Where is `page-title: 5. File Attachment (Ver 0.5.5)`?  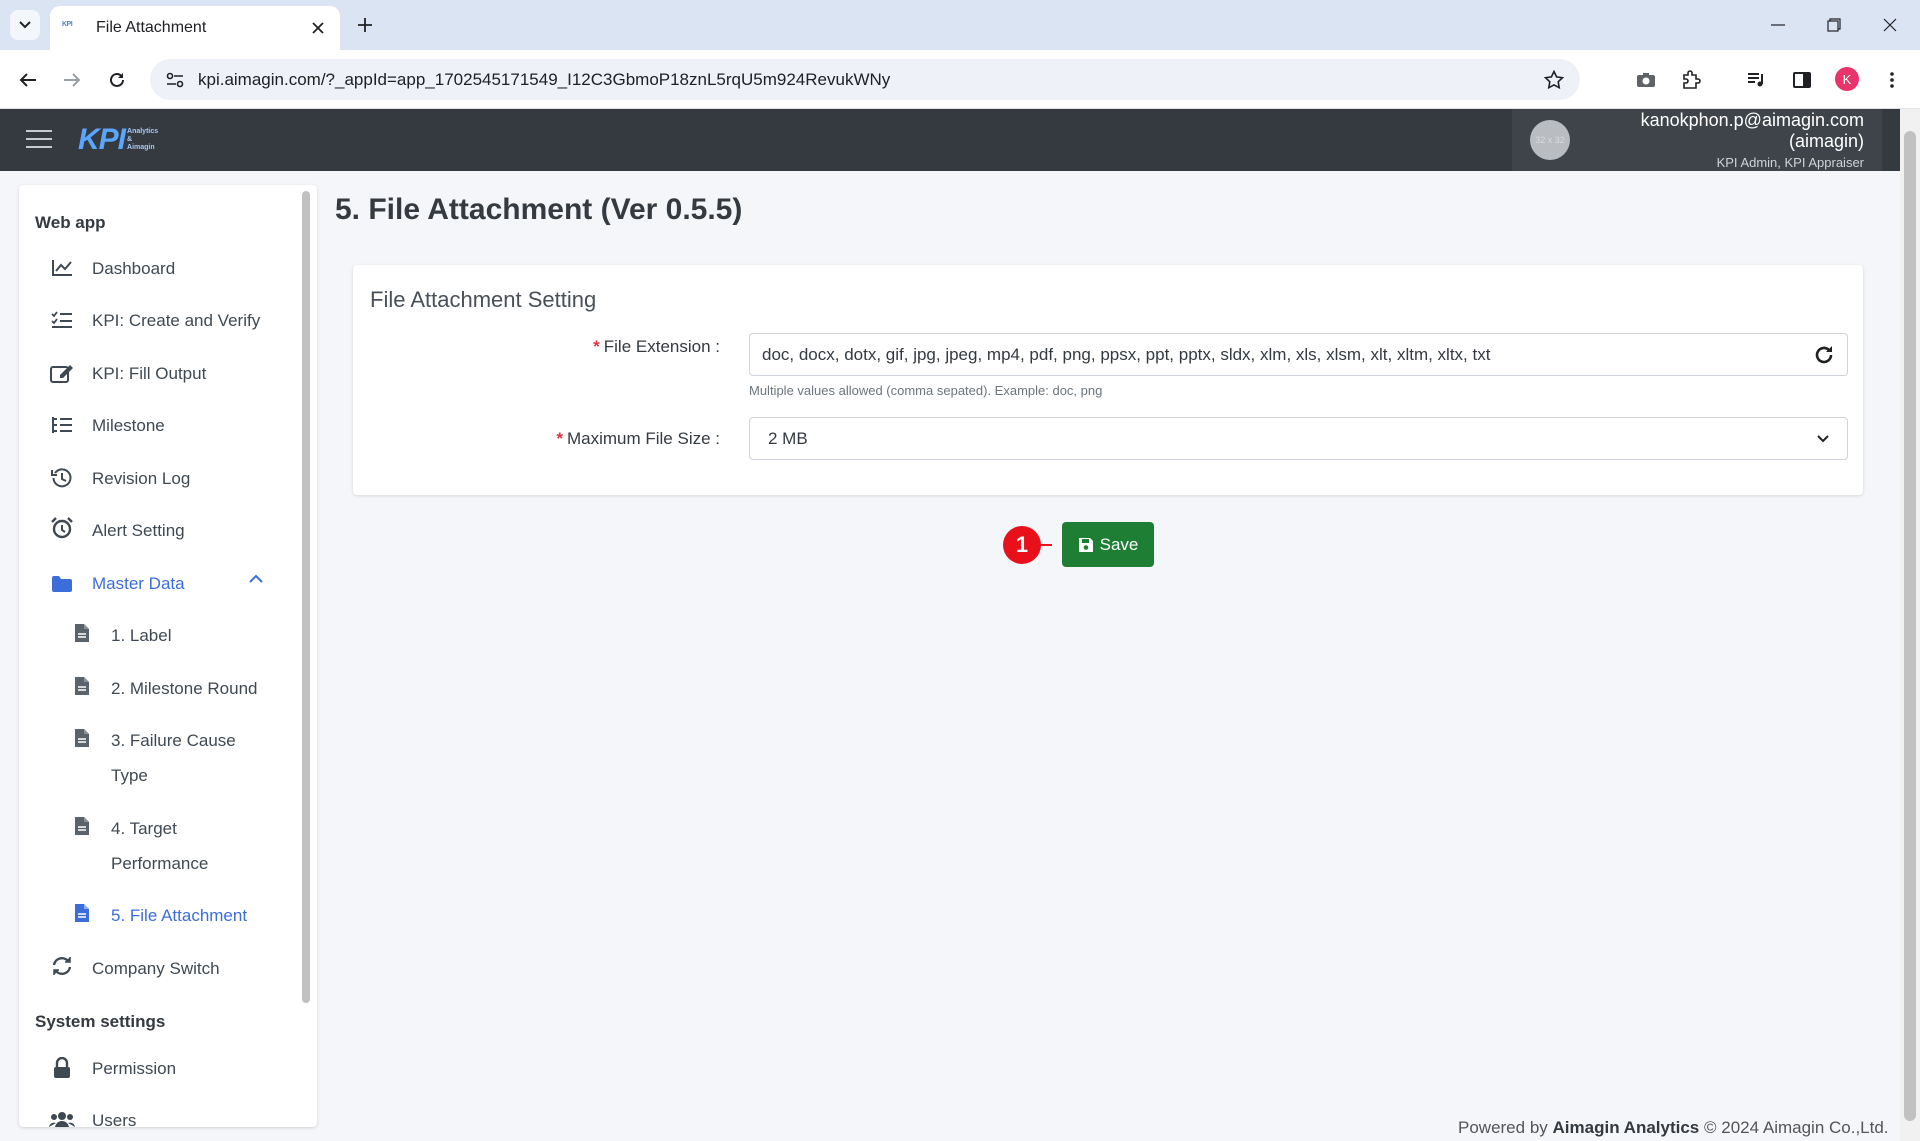 page-title: 5. File Attachment (Ver 0.5.5) is located at coordinates (539, 209).